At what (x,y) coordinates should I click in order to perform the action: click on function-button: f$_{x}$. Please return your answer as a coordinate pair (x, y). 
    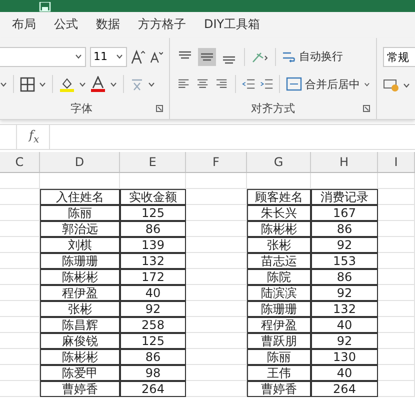
    Looking at the image, I should click on (34, 137).